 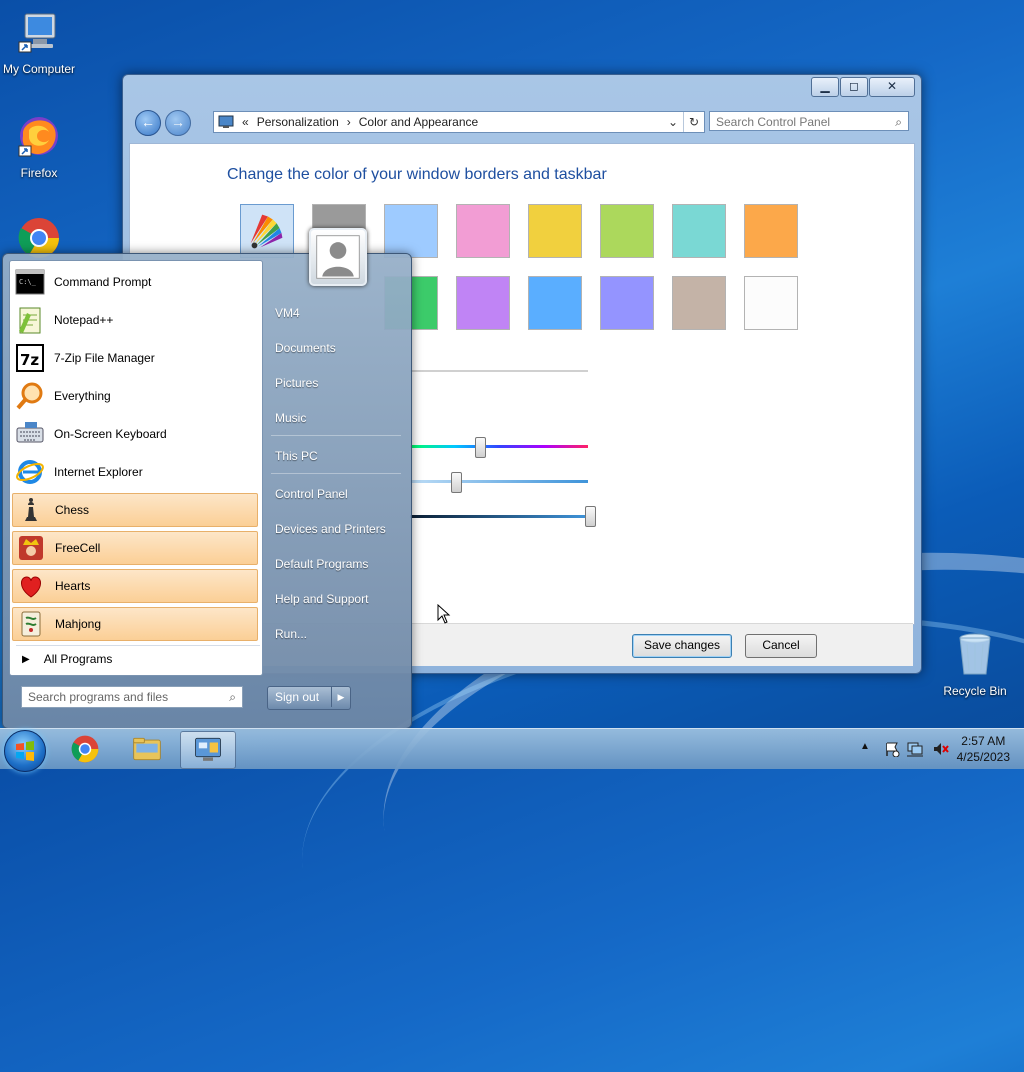 What do you see at coordinates (305, 348) in the screenshot?
I see `start-item-documents: Documents` at bounding box center [305, 348].